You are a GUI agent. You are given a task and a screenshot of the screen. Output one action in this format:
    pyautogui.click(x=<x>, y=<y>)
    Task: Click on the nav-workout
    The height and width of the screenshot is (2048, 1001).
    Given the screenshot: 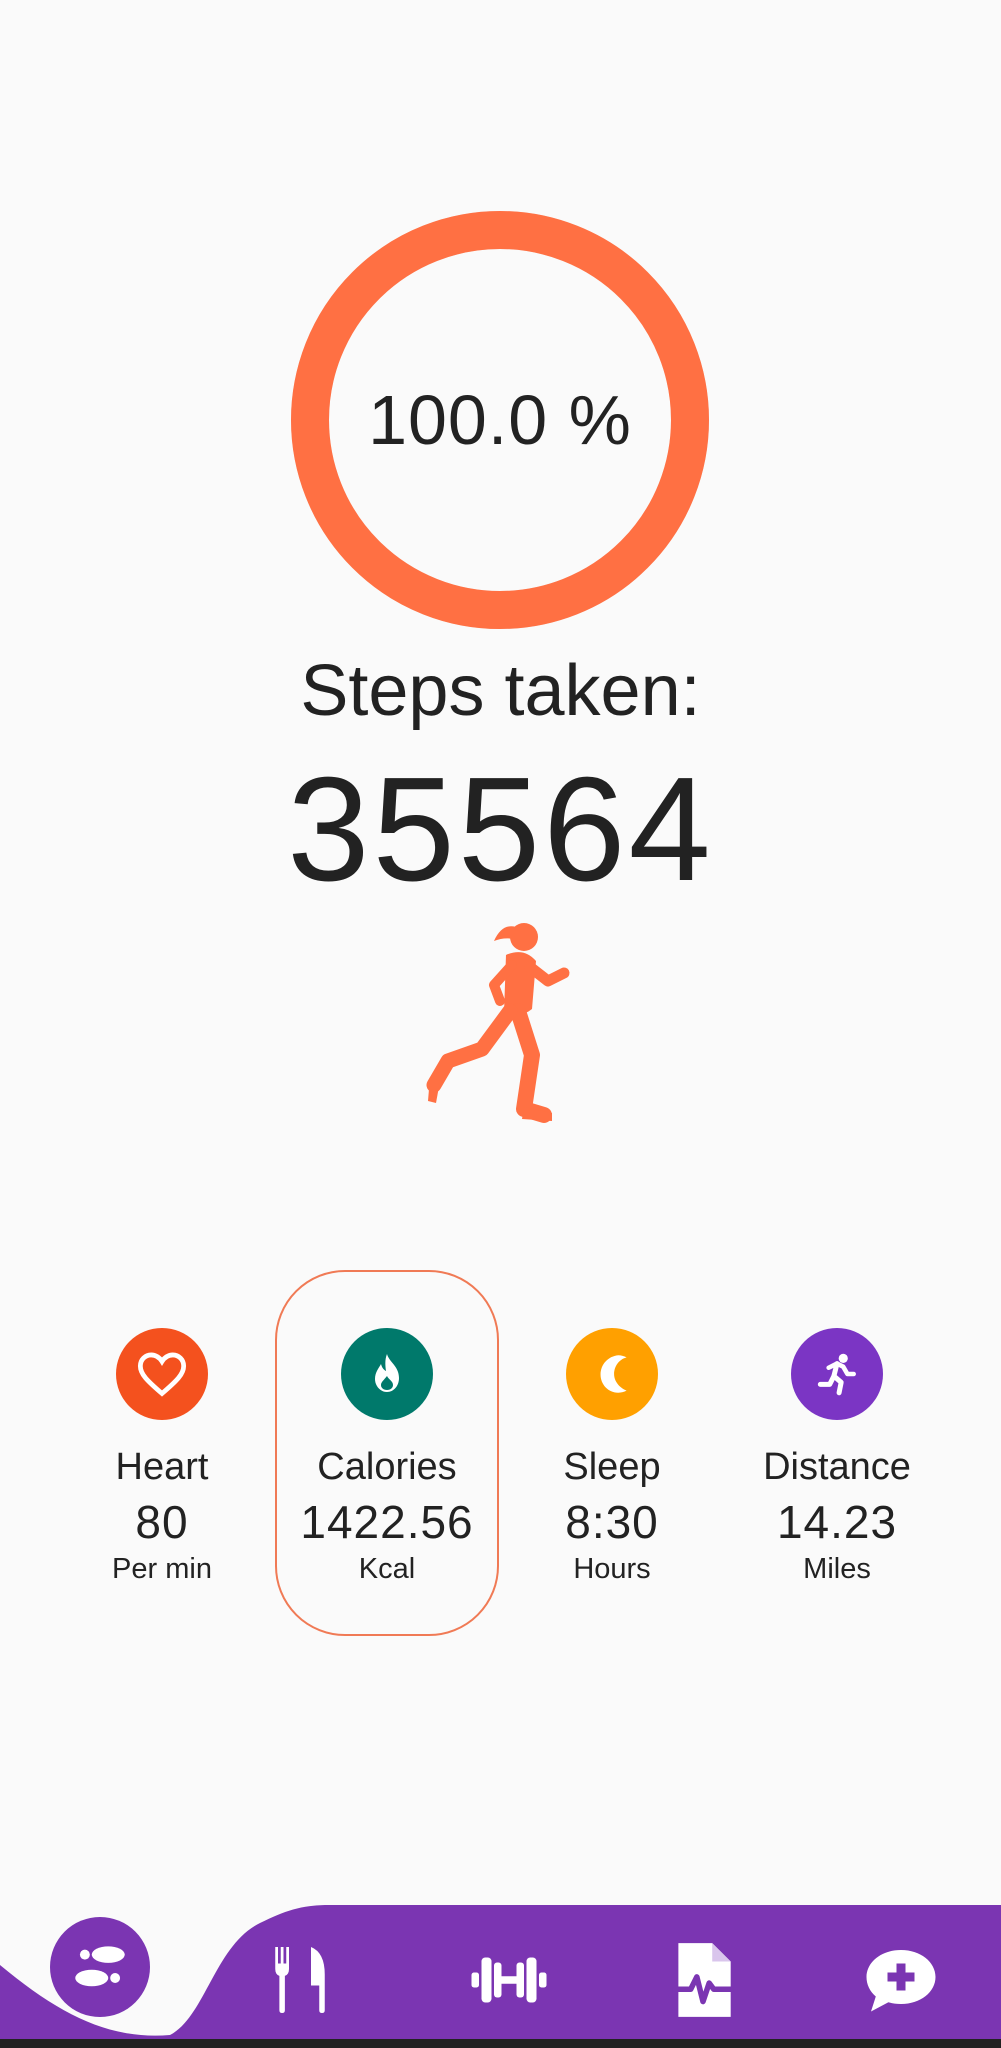 What is the action you would take?
    pyautogui.click(x=509, y=1980)
    